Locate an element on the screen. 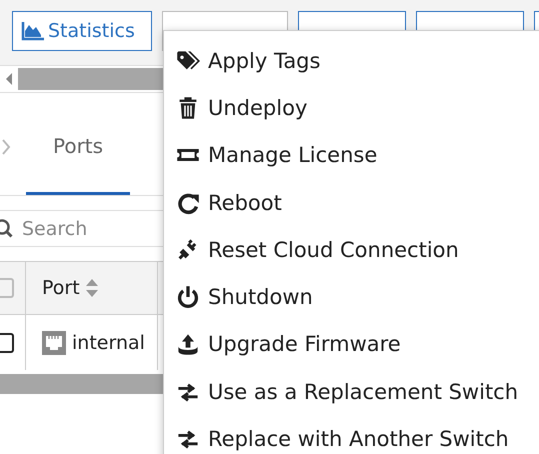 Image resolution: width=539 pixels, height=454 pixels. search-icon is located at coordinates (7, 229).